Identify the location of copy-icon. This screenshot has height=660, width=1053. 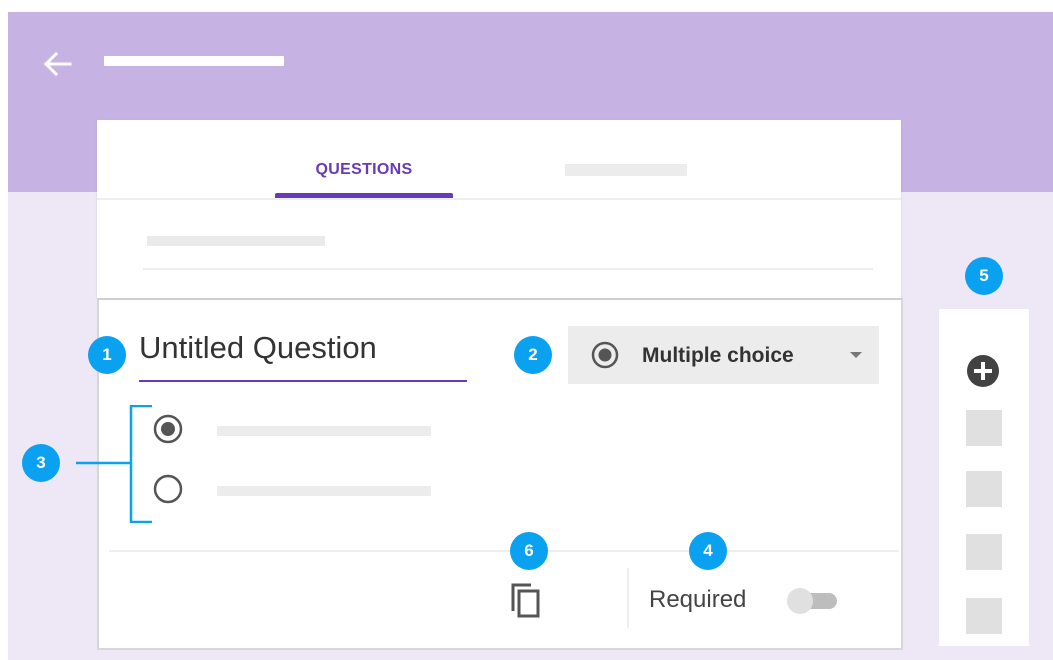
(526, 600).